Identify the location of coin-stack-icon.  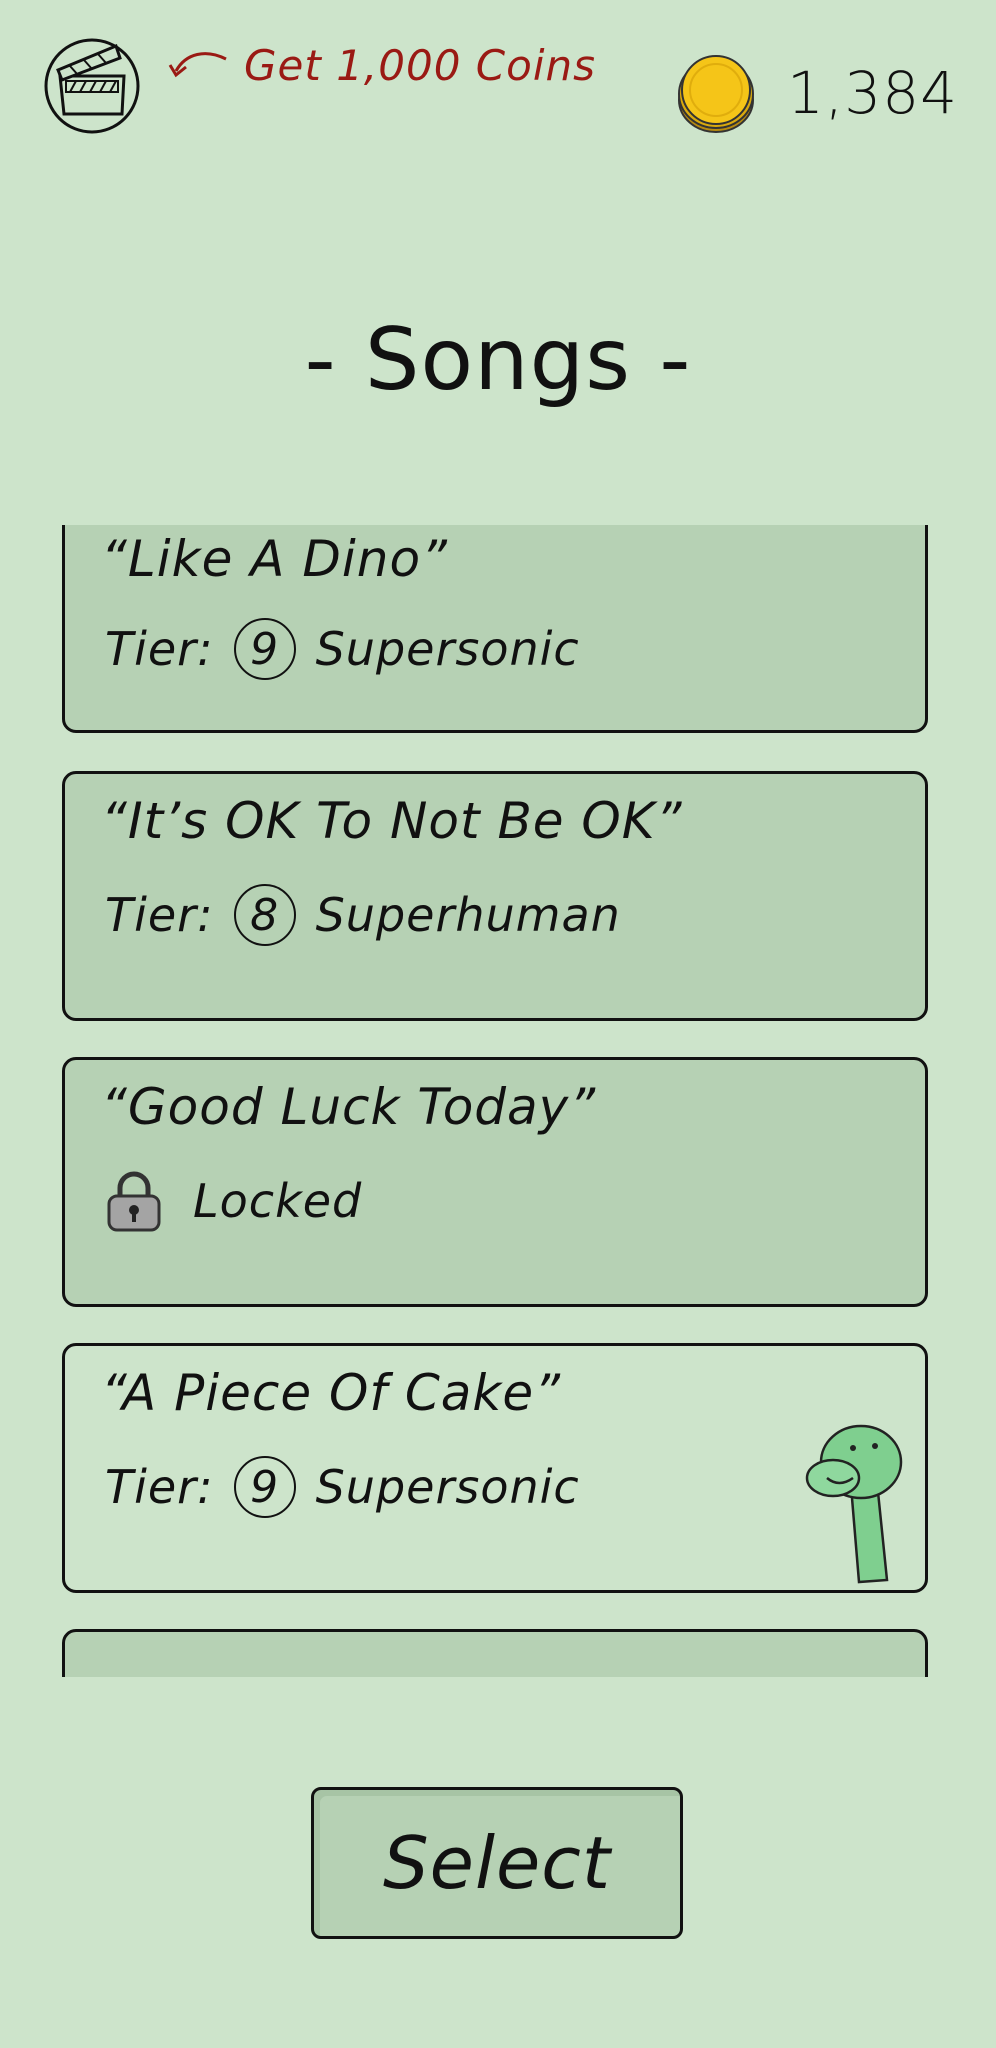
(715, 94).